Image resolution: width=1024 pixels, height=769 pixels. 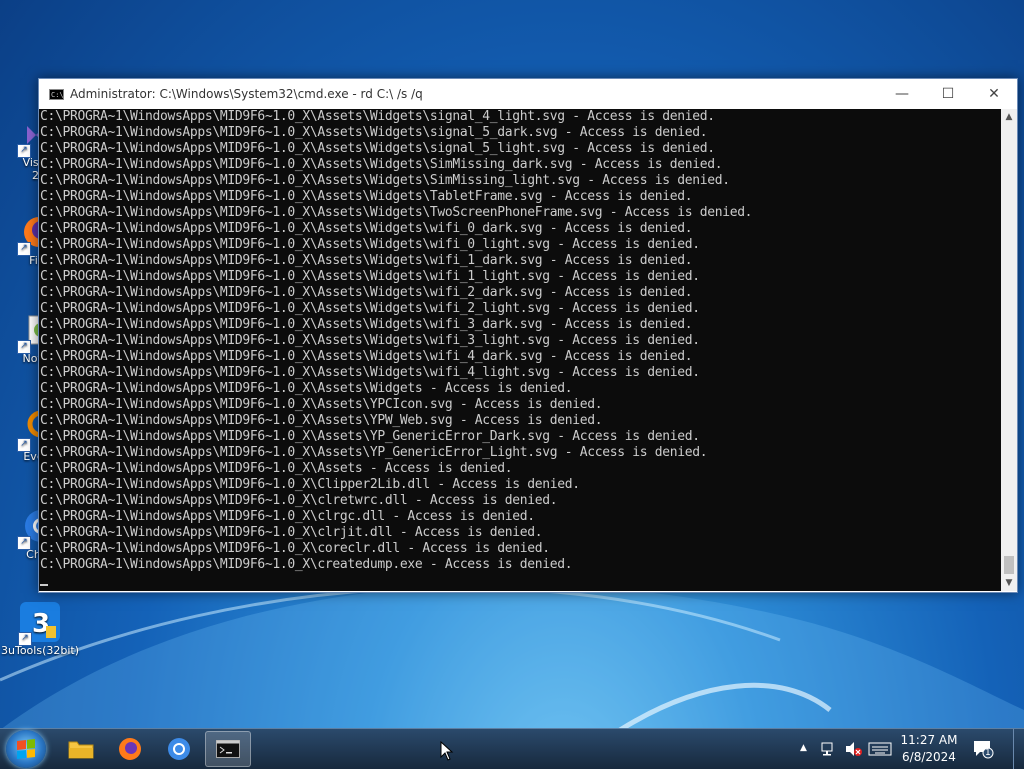 What do you see at coordinates (1009, 350) in the screenshot?
I see `vertical-scrollbar: ▲ ▼` at bounding box center [1009, 350].